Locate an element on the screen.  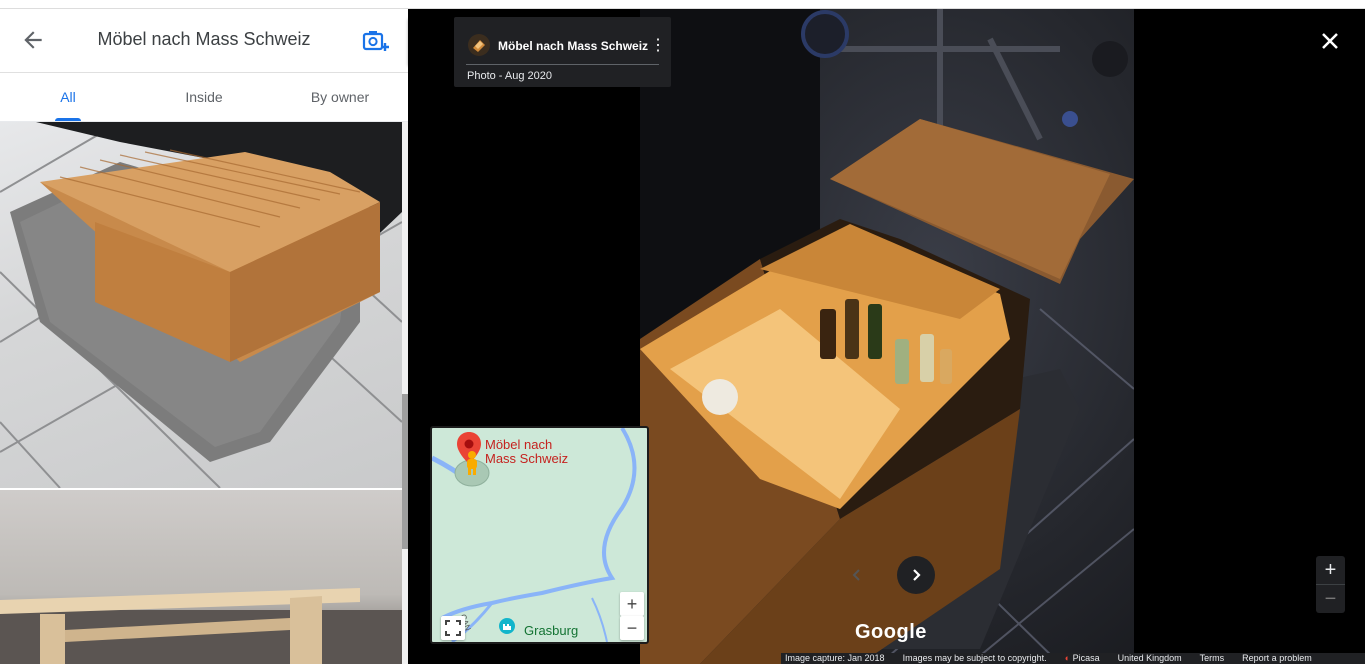
map-place-name: Möbel nach Mass Schweiz is located at coordinates (526, 452).